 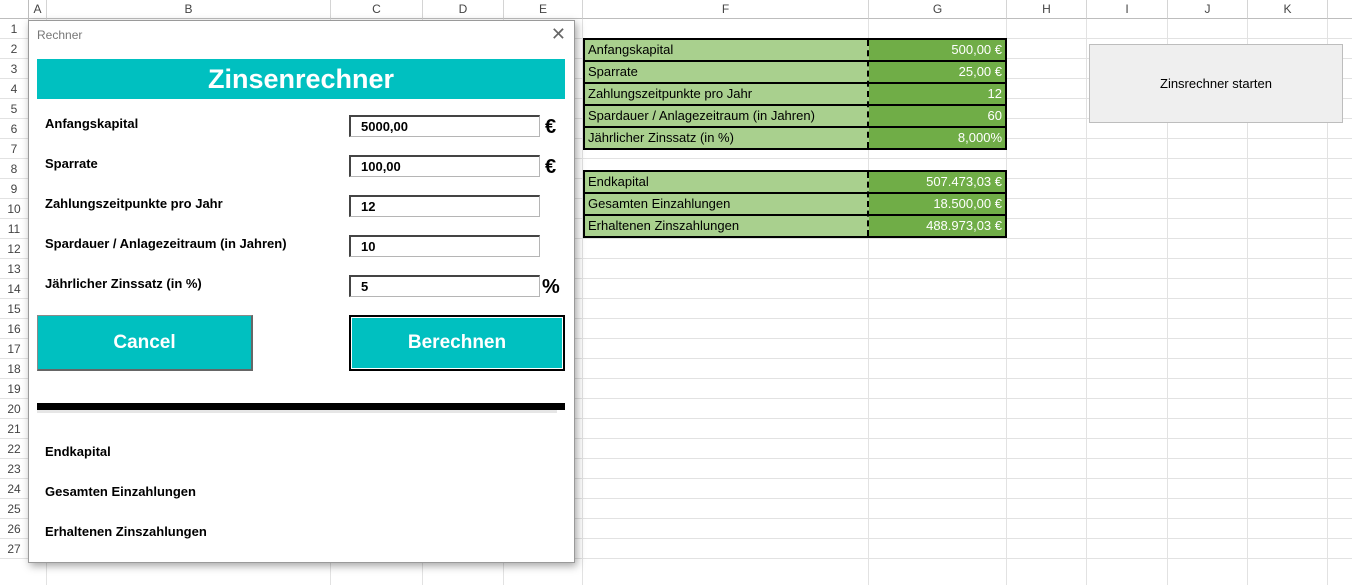 I want to click on row-header: 5, so click(x=14, y=109).